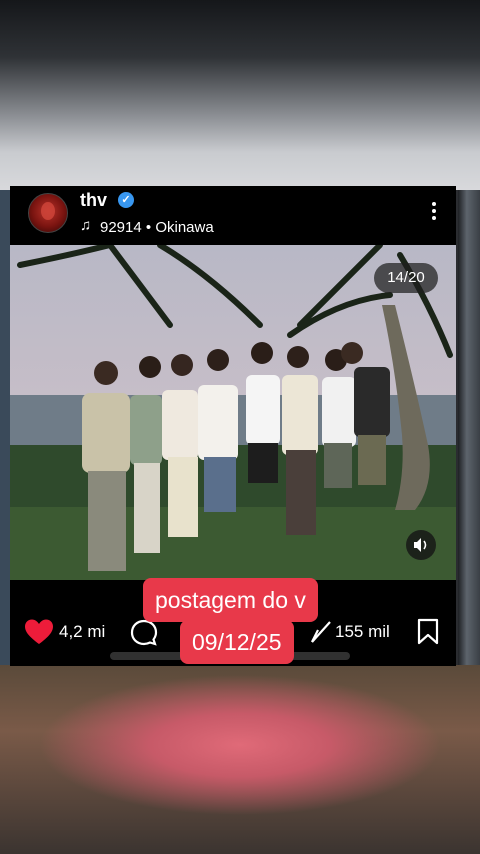  What do you see at coordinates (362, 632) in the screenshot?
I see `share-count: 155 mil` at bounding box center [362, 632].